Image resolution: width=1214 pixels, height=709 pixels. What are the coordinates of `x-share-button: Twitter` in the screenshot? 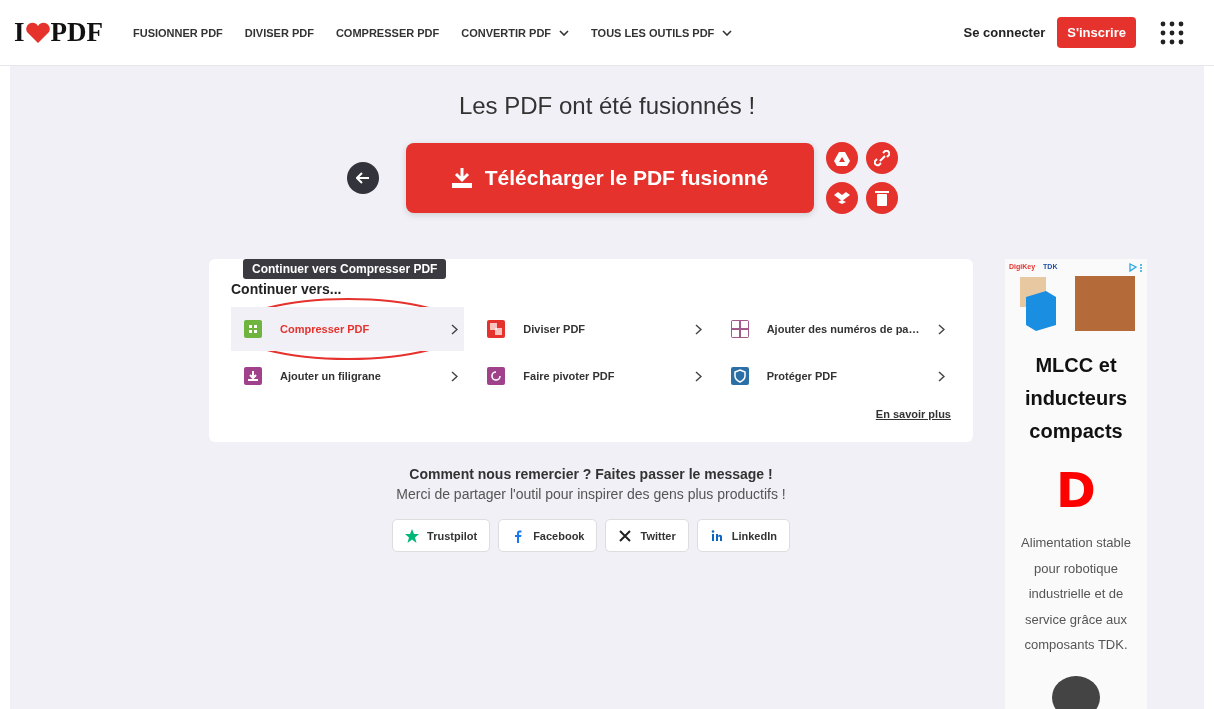 It's located at (647, 535).